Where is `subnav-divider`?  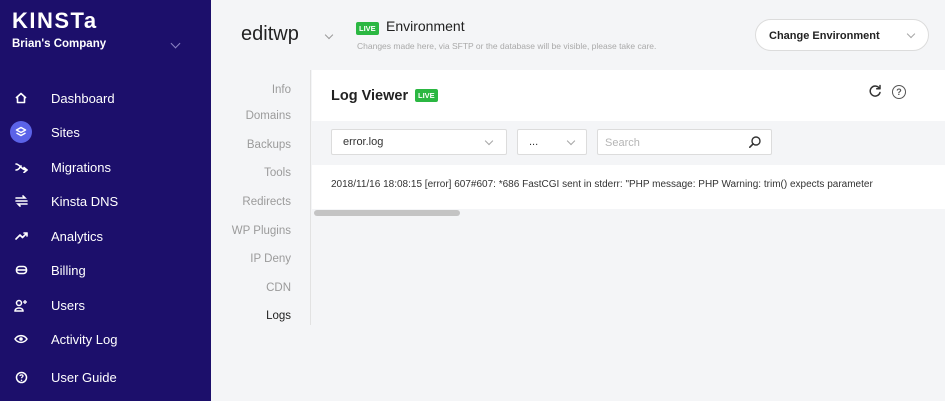 subnav-divider is located at coordinates (310, 197).